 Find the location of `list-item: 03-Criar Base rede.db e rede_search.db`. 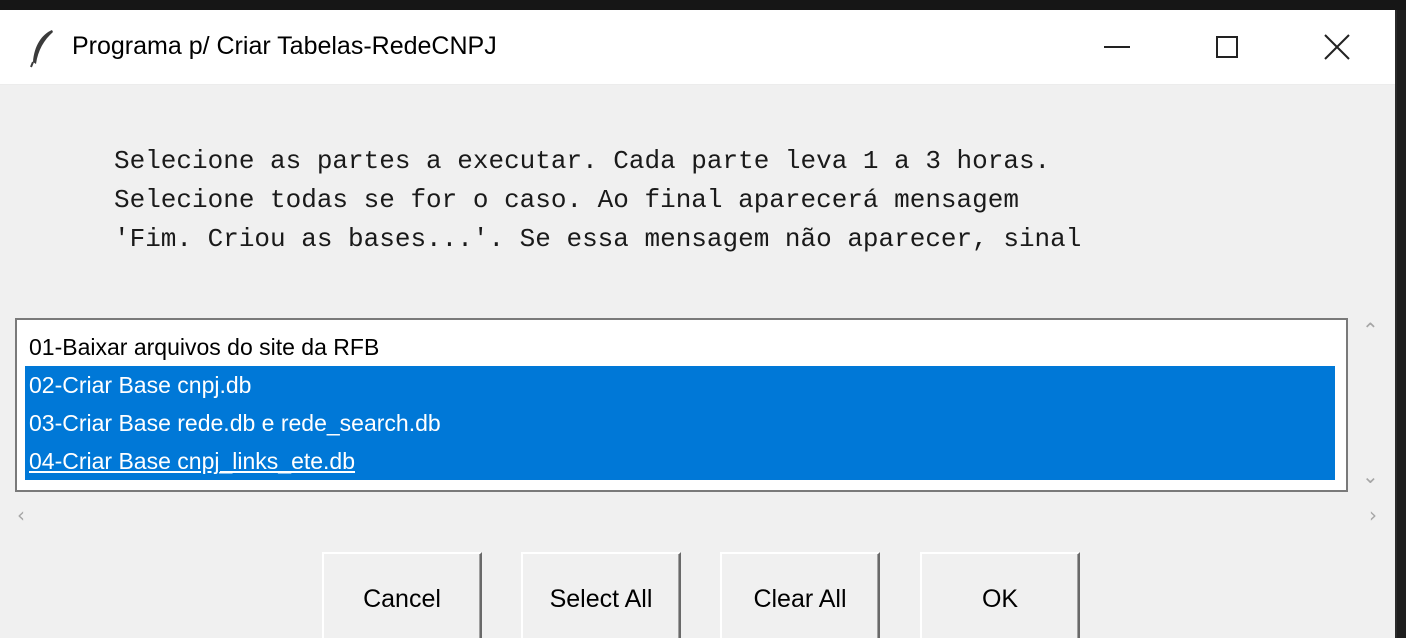

list-item: 03-Criar Base rede.db e rede_search.db is located at coordinates (680, 423).